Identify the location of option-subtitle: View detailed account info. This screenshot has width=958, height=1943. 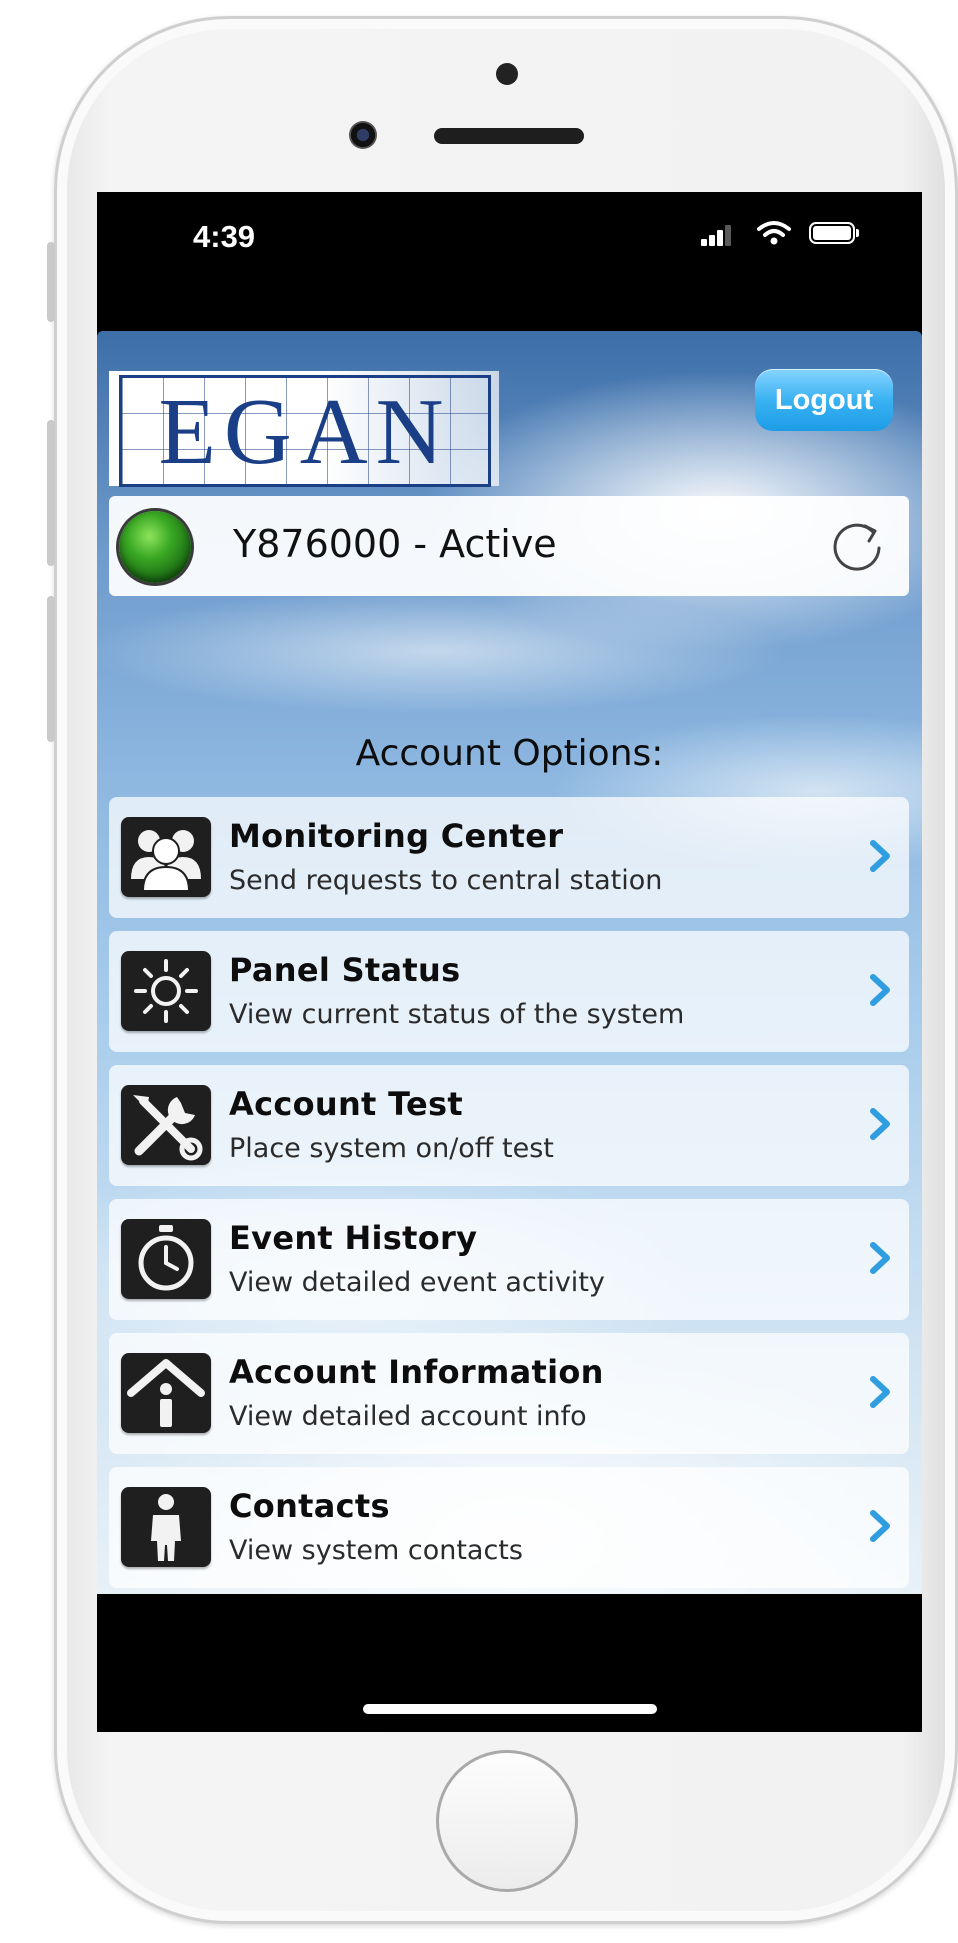
(408, 1416).